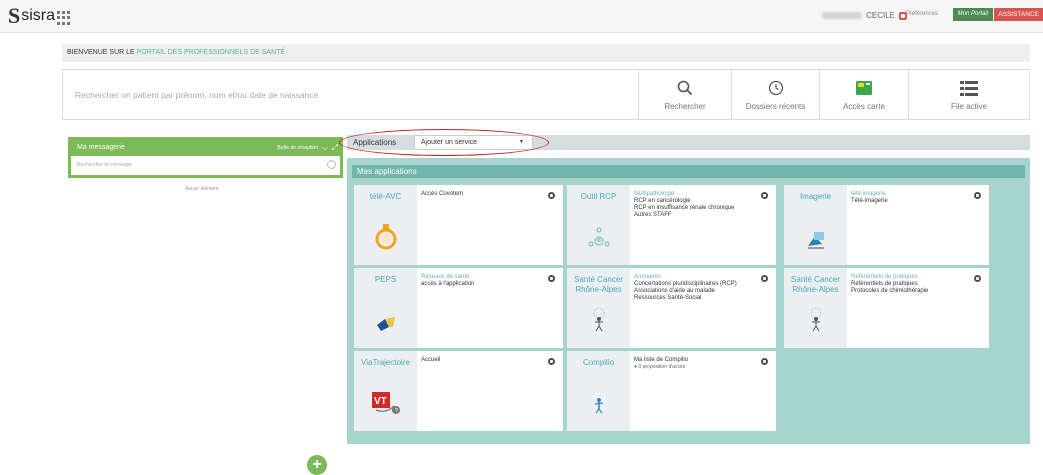  I want to click on app-line: Ma liste de Compilio, so click(703, 360).